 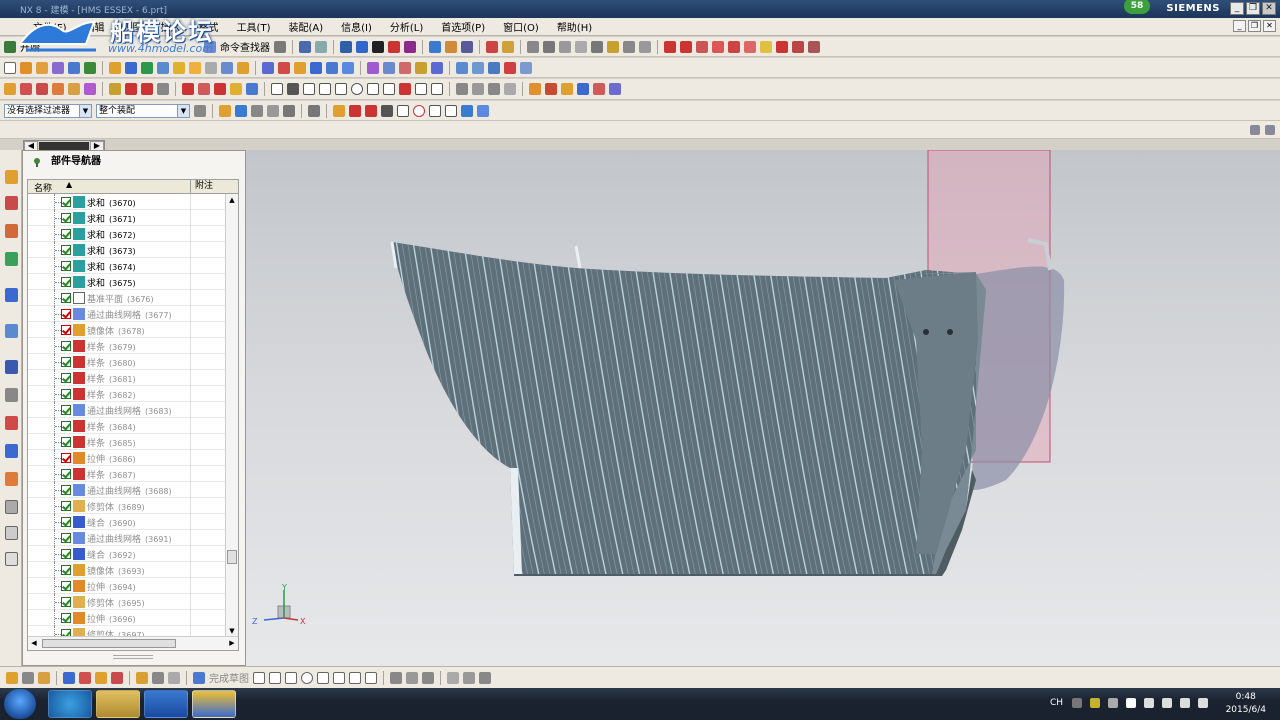 I want to click on face-rule-icon, so click(x=257, y=110).